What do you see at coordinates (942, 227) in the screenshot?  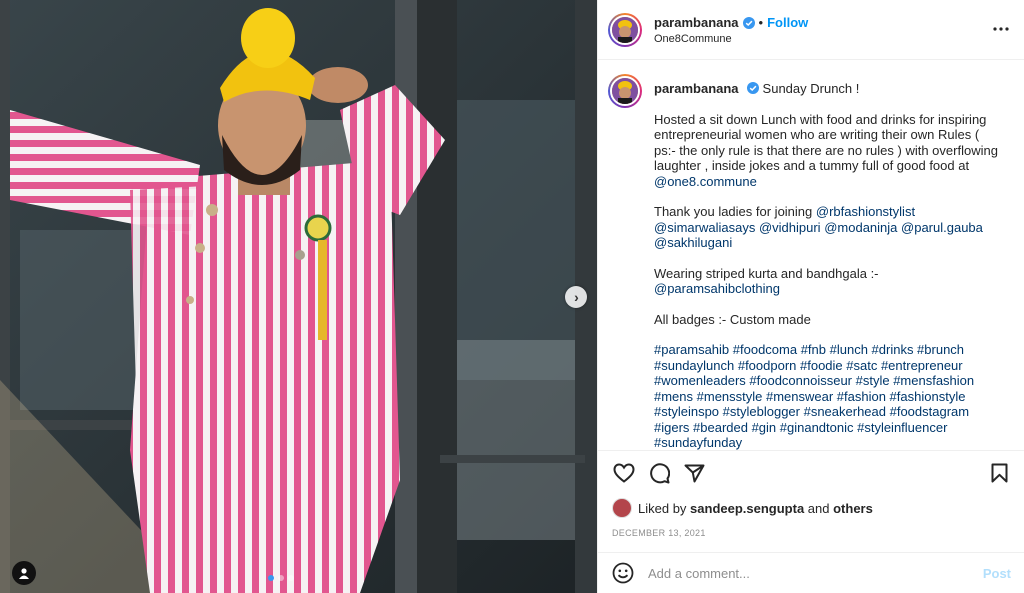 I see `caption-link: @parul.gauba` at bounding box center [942, 227].